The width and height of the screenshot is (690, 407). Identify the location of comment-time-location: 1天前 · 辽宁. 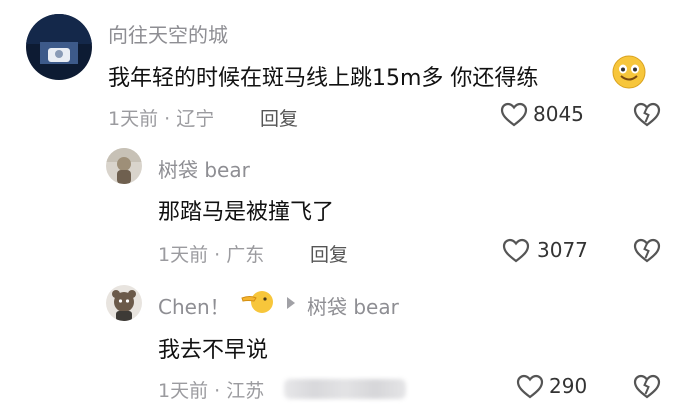
(161, 119).